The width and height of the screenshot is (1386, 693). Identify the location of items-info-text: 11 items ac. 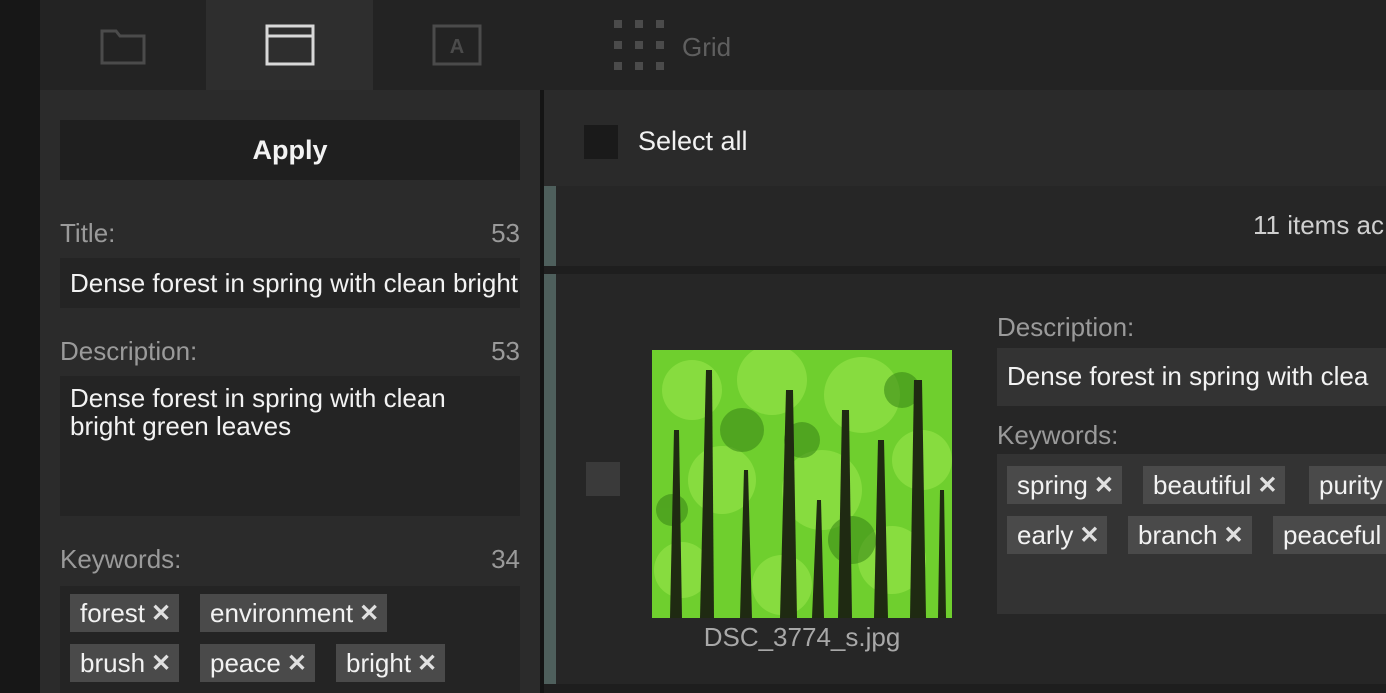
(1319, 225).